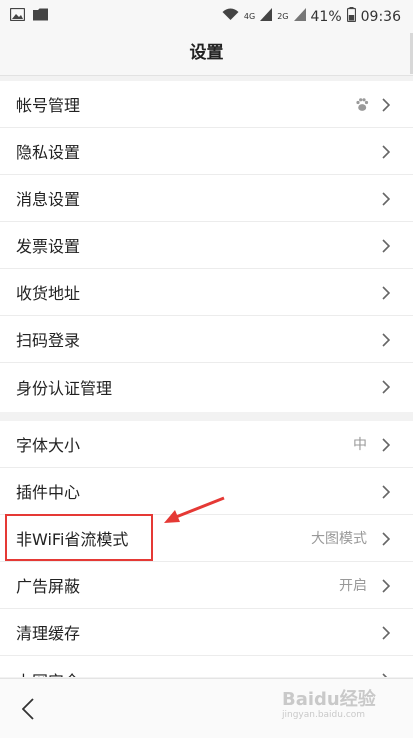 The height and width of the screenshot is (738, 413). What do you see at coordinates (40, 16) in the screenshot?
I see `folder-icon` at bounding box center [40, 16].